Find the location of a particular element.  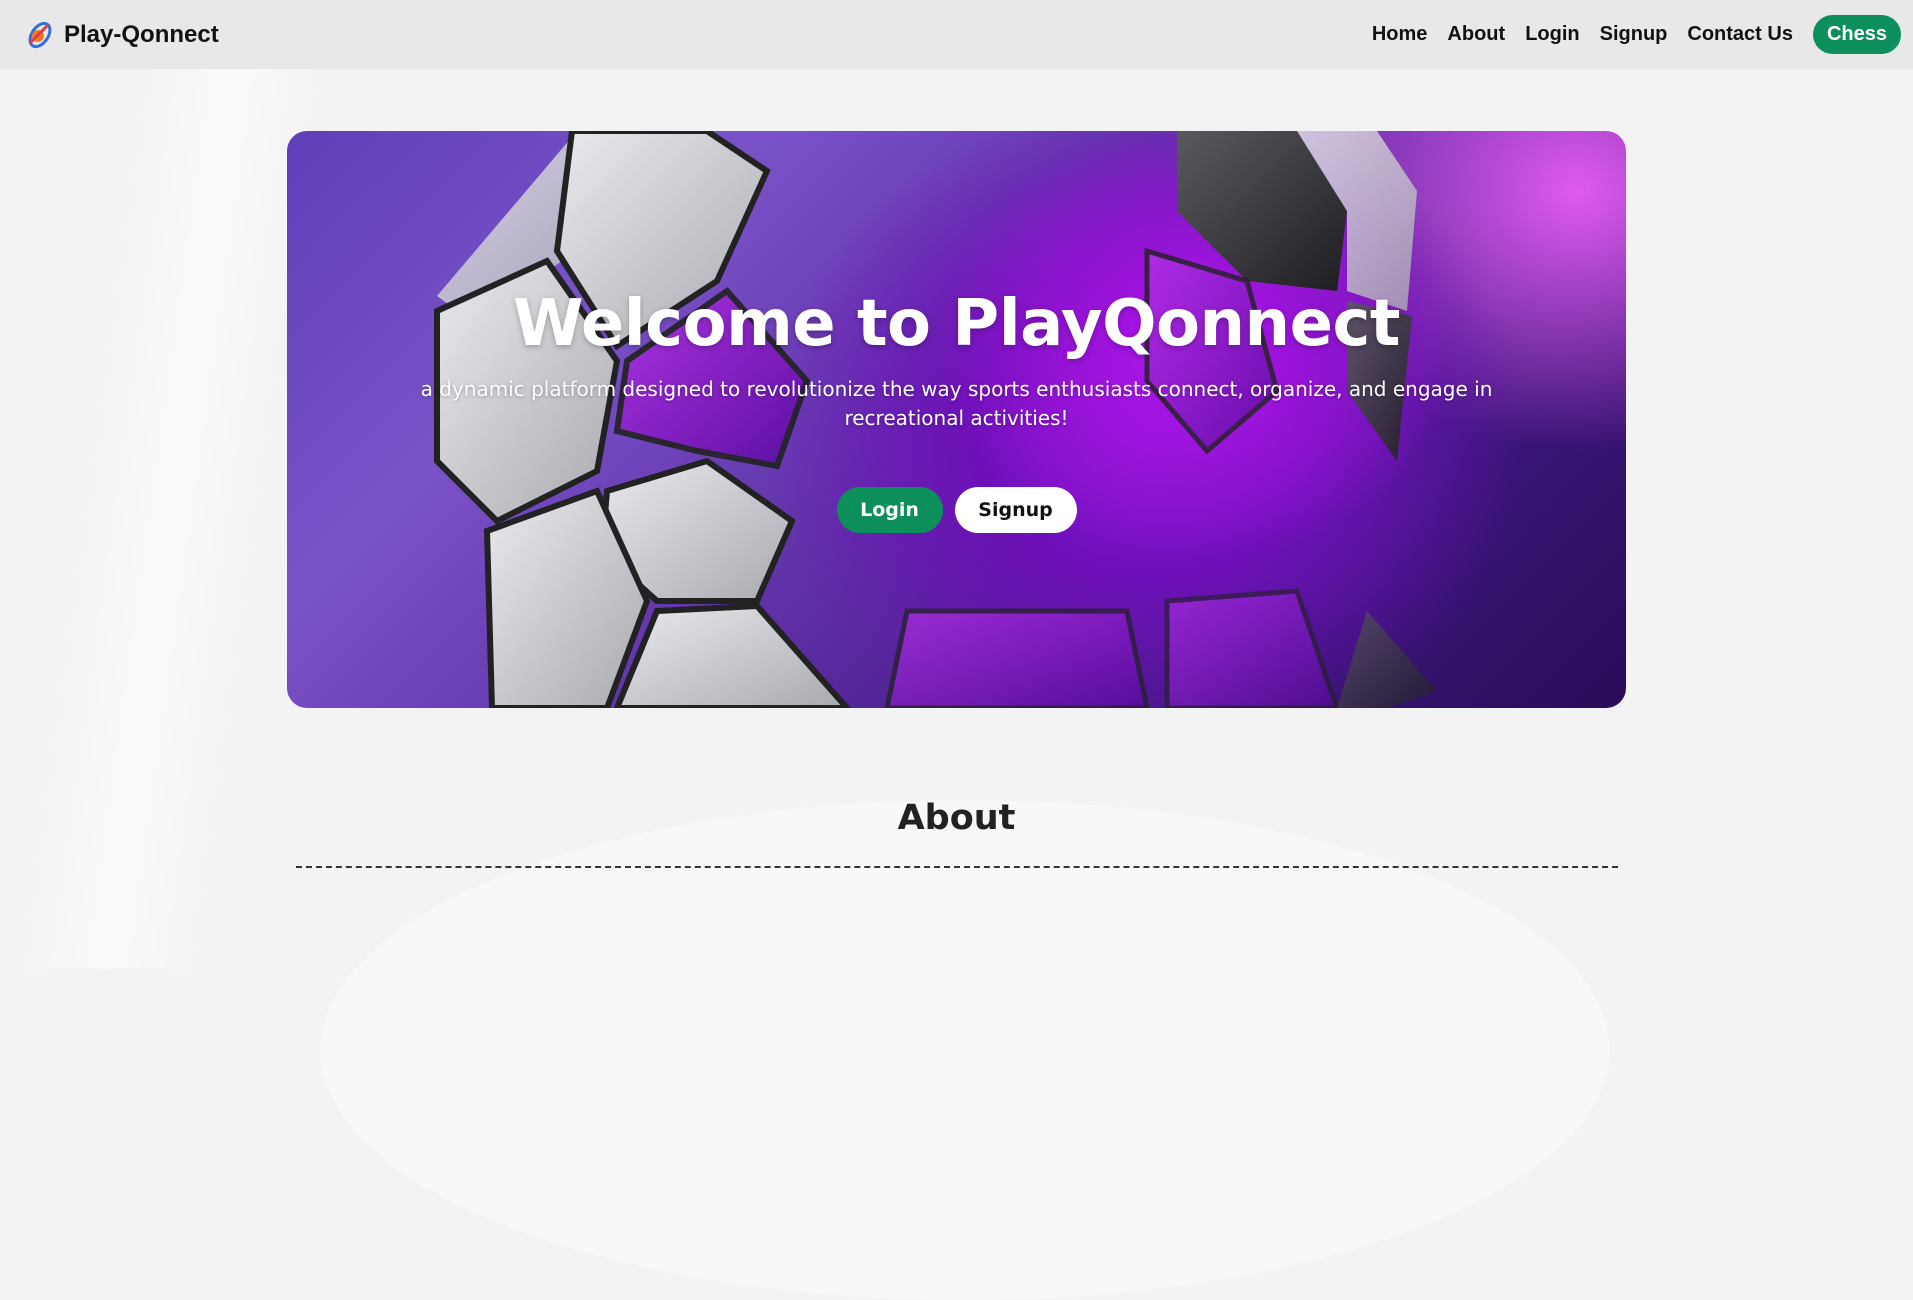

brand: Play-Qonnect is located at coordinates (121, 35).